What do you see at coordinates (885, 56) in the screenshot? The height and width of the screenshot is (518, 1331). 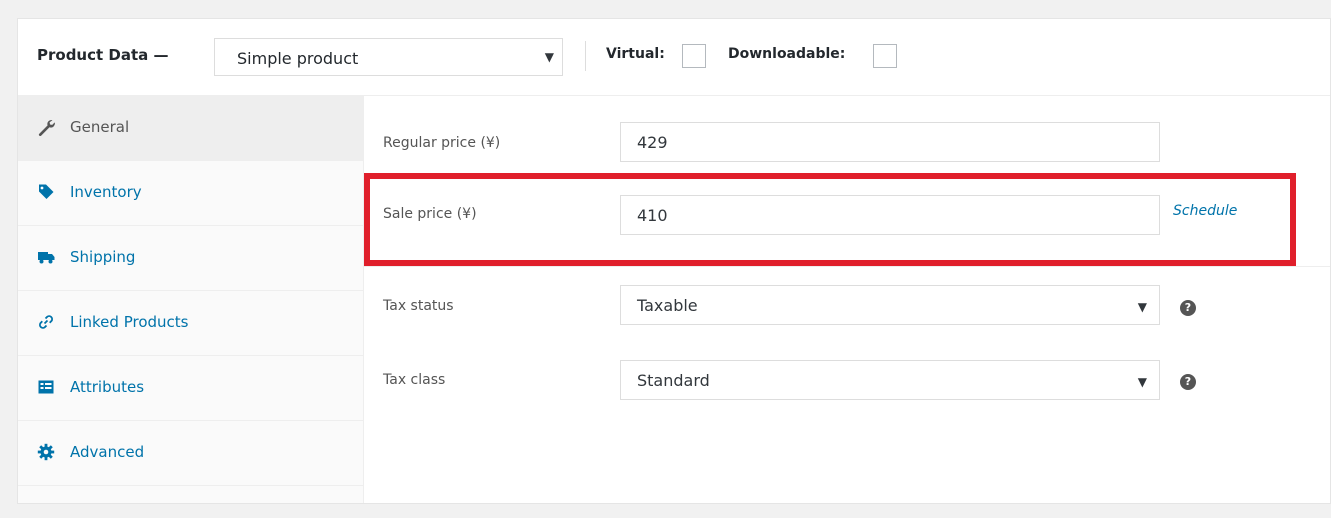 I see `downloadable-checkbox` at bounding box center [885, 56].